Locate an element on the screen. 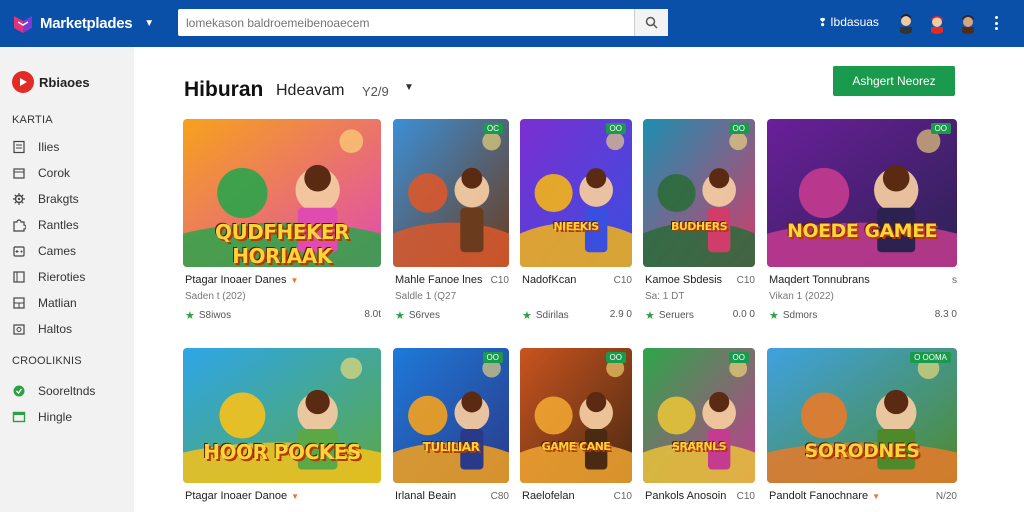 This screenshot has height=512, width=1024. sidebar-item-rieroties: Rieroties is located at coordinates (48, 277).